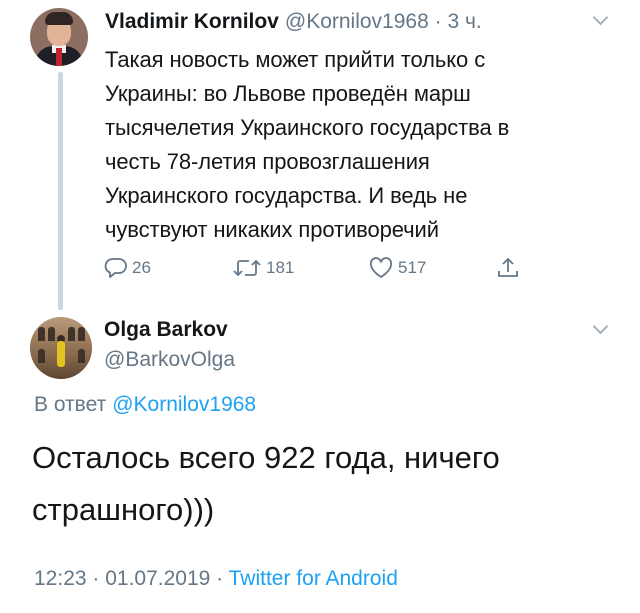 The height and width of the screenshot is (613, 640). Describe the element at coordinates (115, 268) in the screenshot. I see `reply-icon` at that location.